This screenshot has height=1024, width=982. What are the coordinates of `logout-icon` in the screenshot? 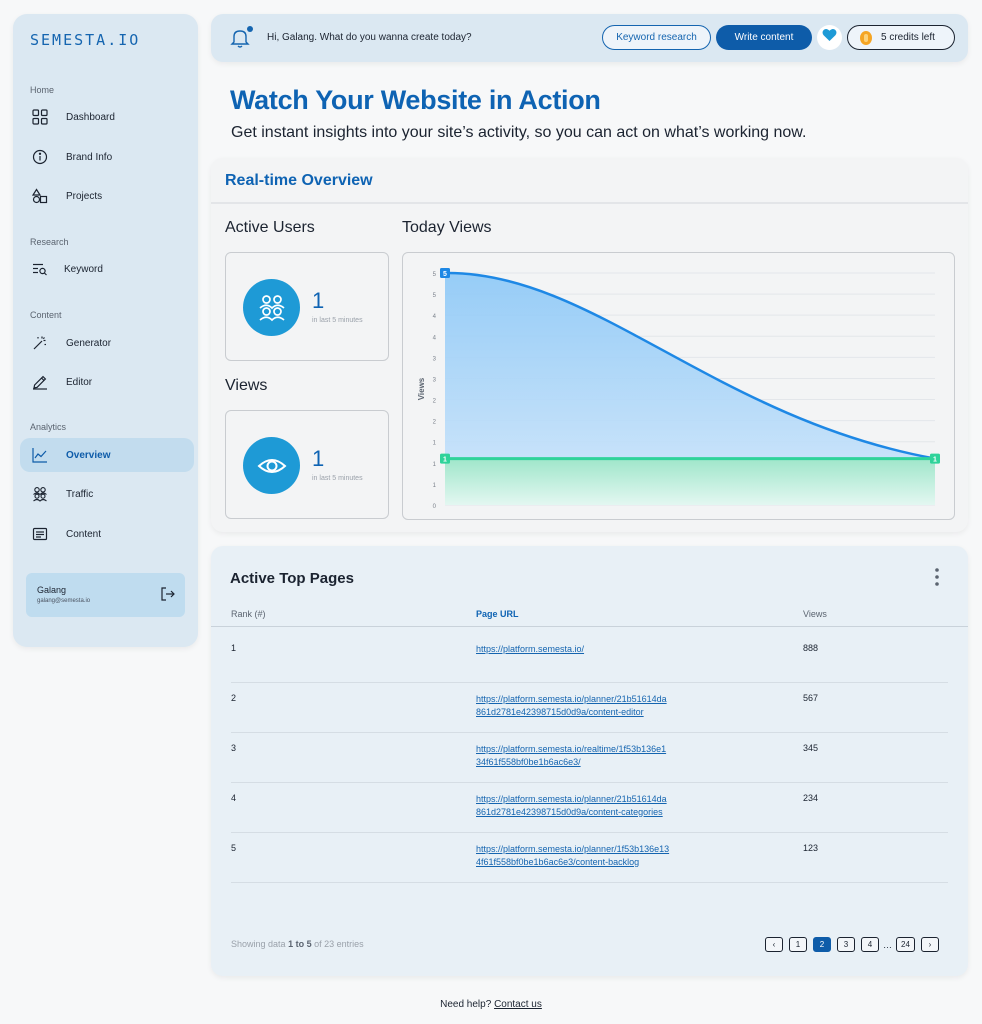 It's located at (168, 594).